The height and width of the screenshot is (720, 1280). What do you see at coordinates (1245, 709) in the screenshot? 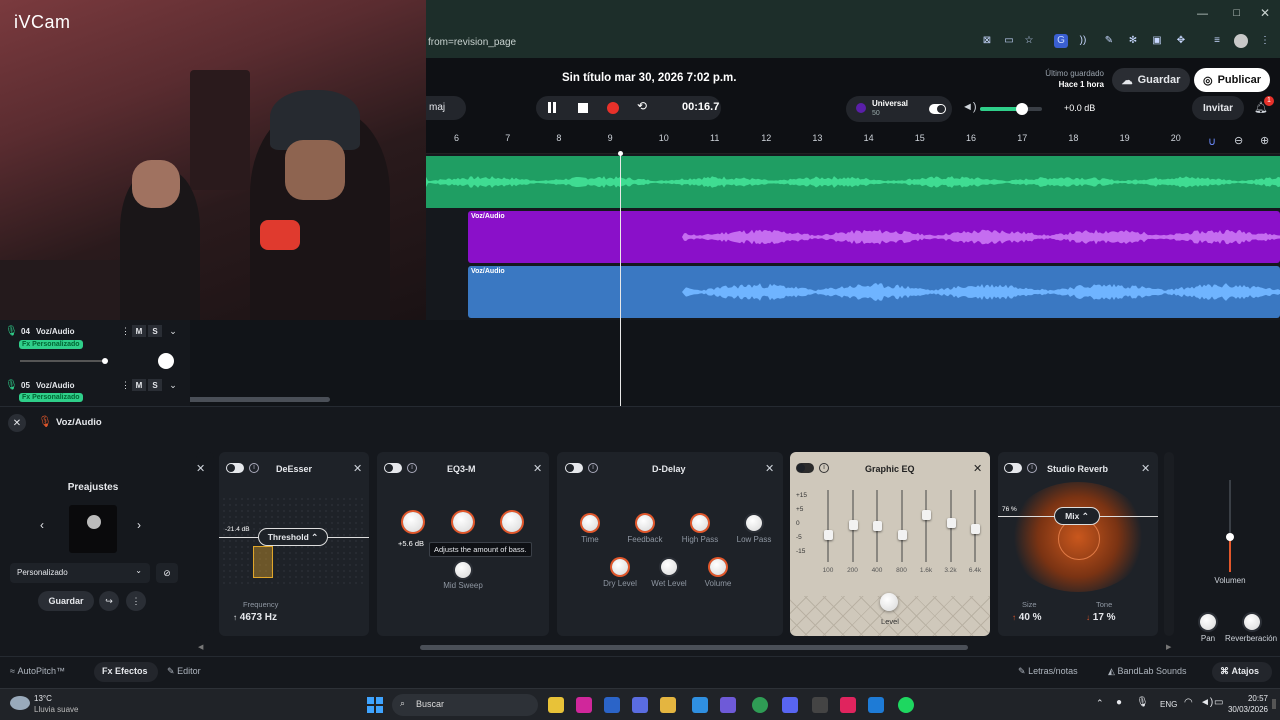
I see `clock-date: 30/03/2026` at bounding box center [1245, 709].